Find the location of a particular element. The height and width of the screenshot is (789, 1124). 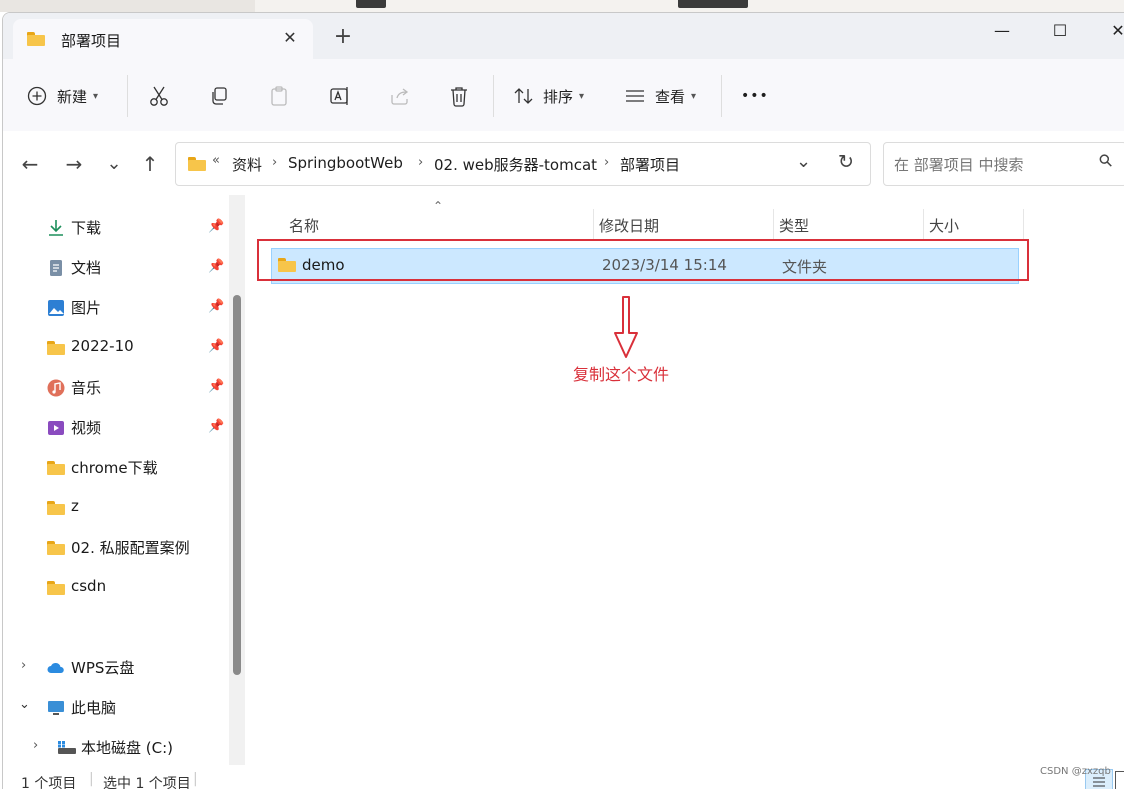

breadcrumb-item: 02. web服务器-tomcat is located at coordinates (515, 164).